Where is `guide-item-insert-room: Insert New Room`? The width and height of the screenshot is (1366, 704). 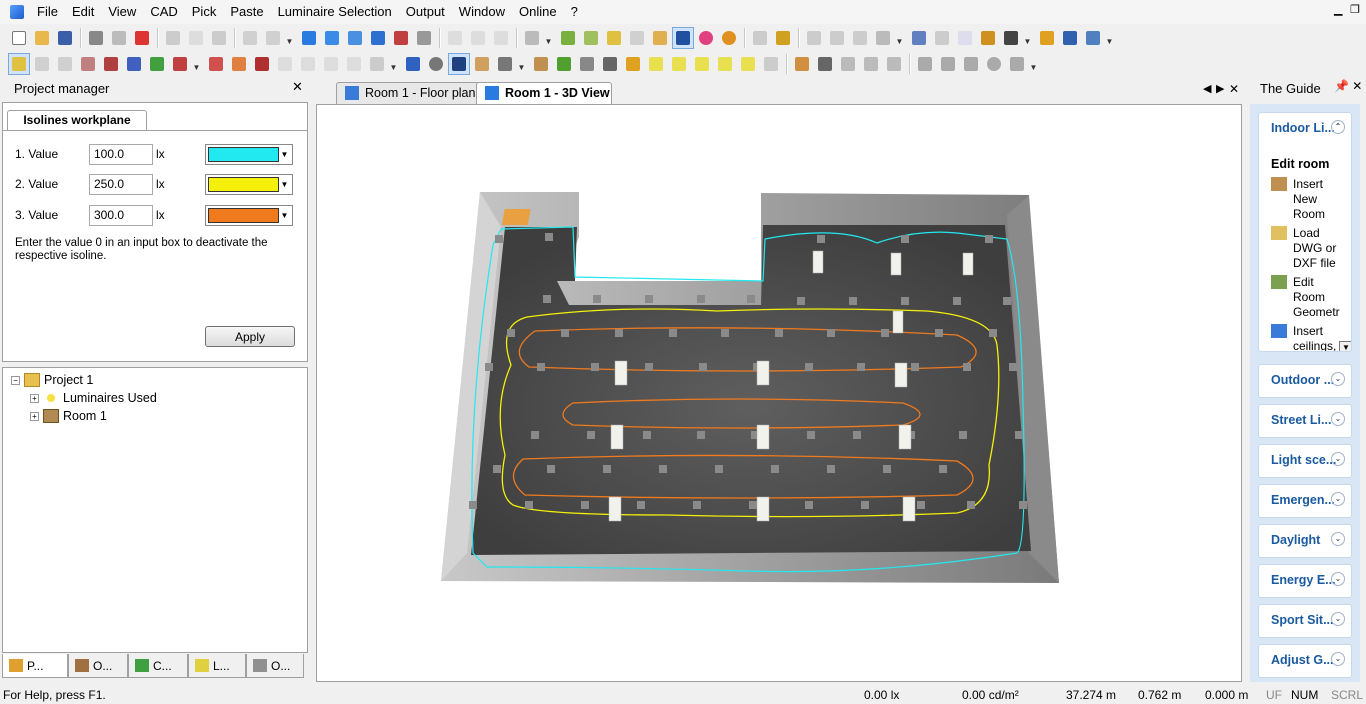 guide-item-insert-room: Insert New Room is located at coordinates (1308, 199).